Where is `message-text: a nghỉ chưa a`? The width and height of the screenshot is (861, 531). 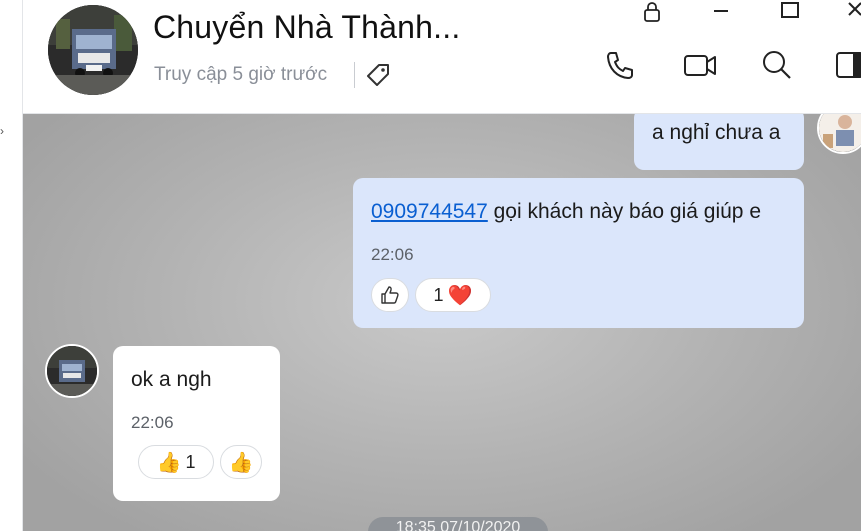
message-text: a nghỉ chưa a is located at coordinates (716, 132).